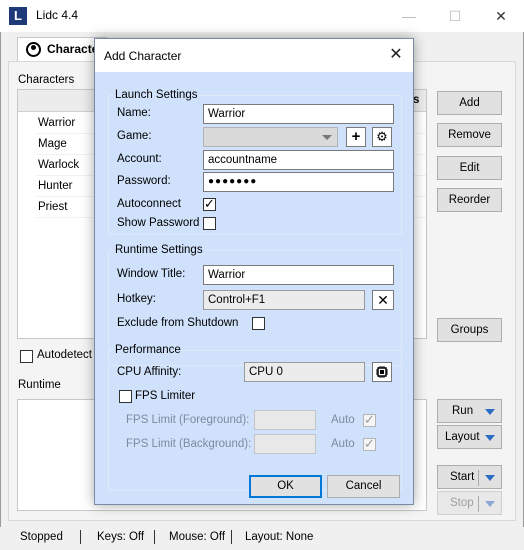  I want to click on password-field: ●●●●●●●, so click(298, 182).